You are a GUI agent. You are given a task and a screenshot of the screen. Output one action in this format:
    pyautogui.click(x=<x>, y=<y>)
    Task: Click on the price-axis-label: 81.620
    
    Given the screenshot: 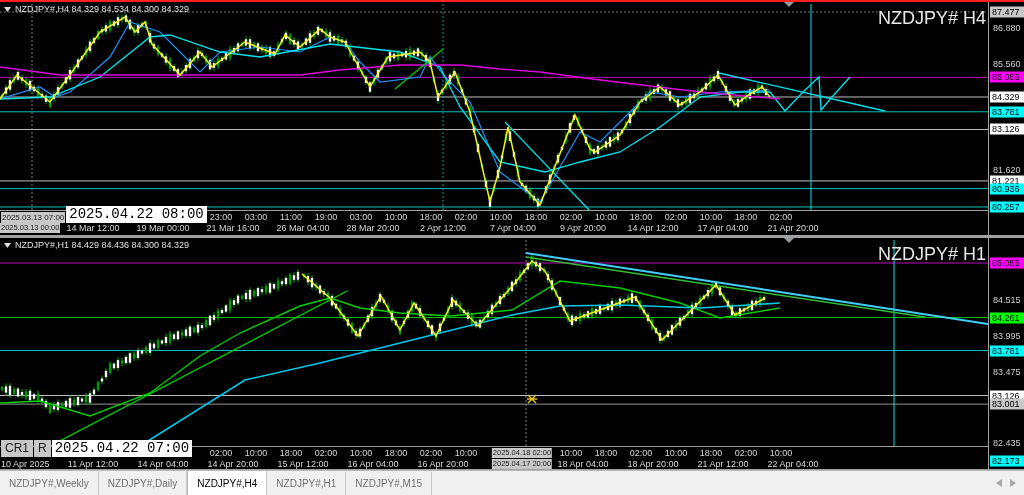 What is the action you would take?
    pyautogui.click(x=1007, y=170)
    